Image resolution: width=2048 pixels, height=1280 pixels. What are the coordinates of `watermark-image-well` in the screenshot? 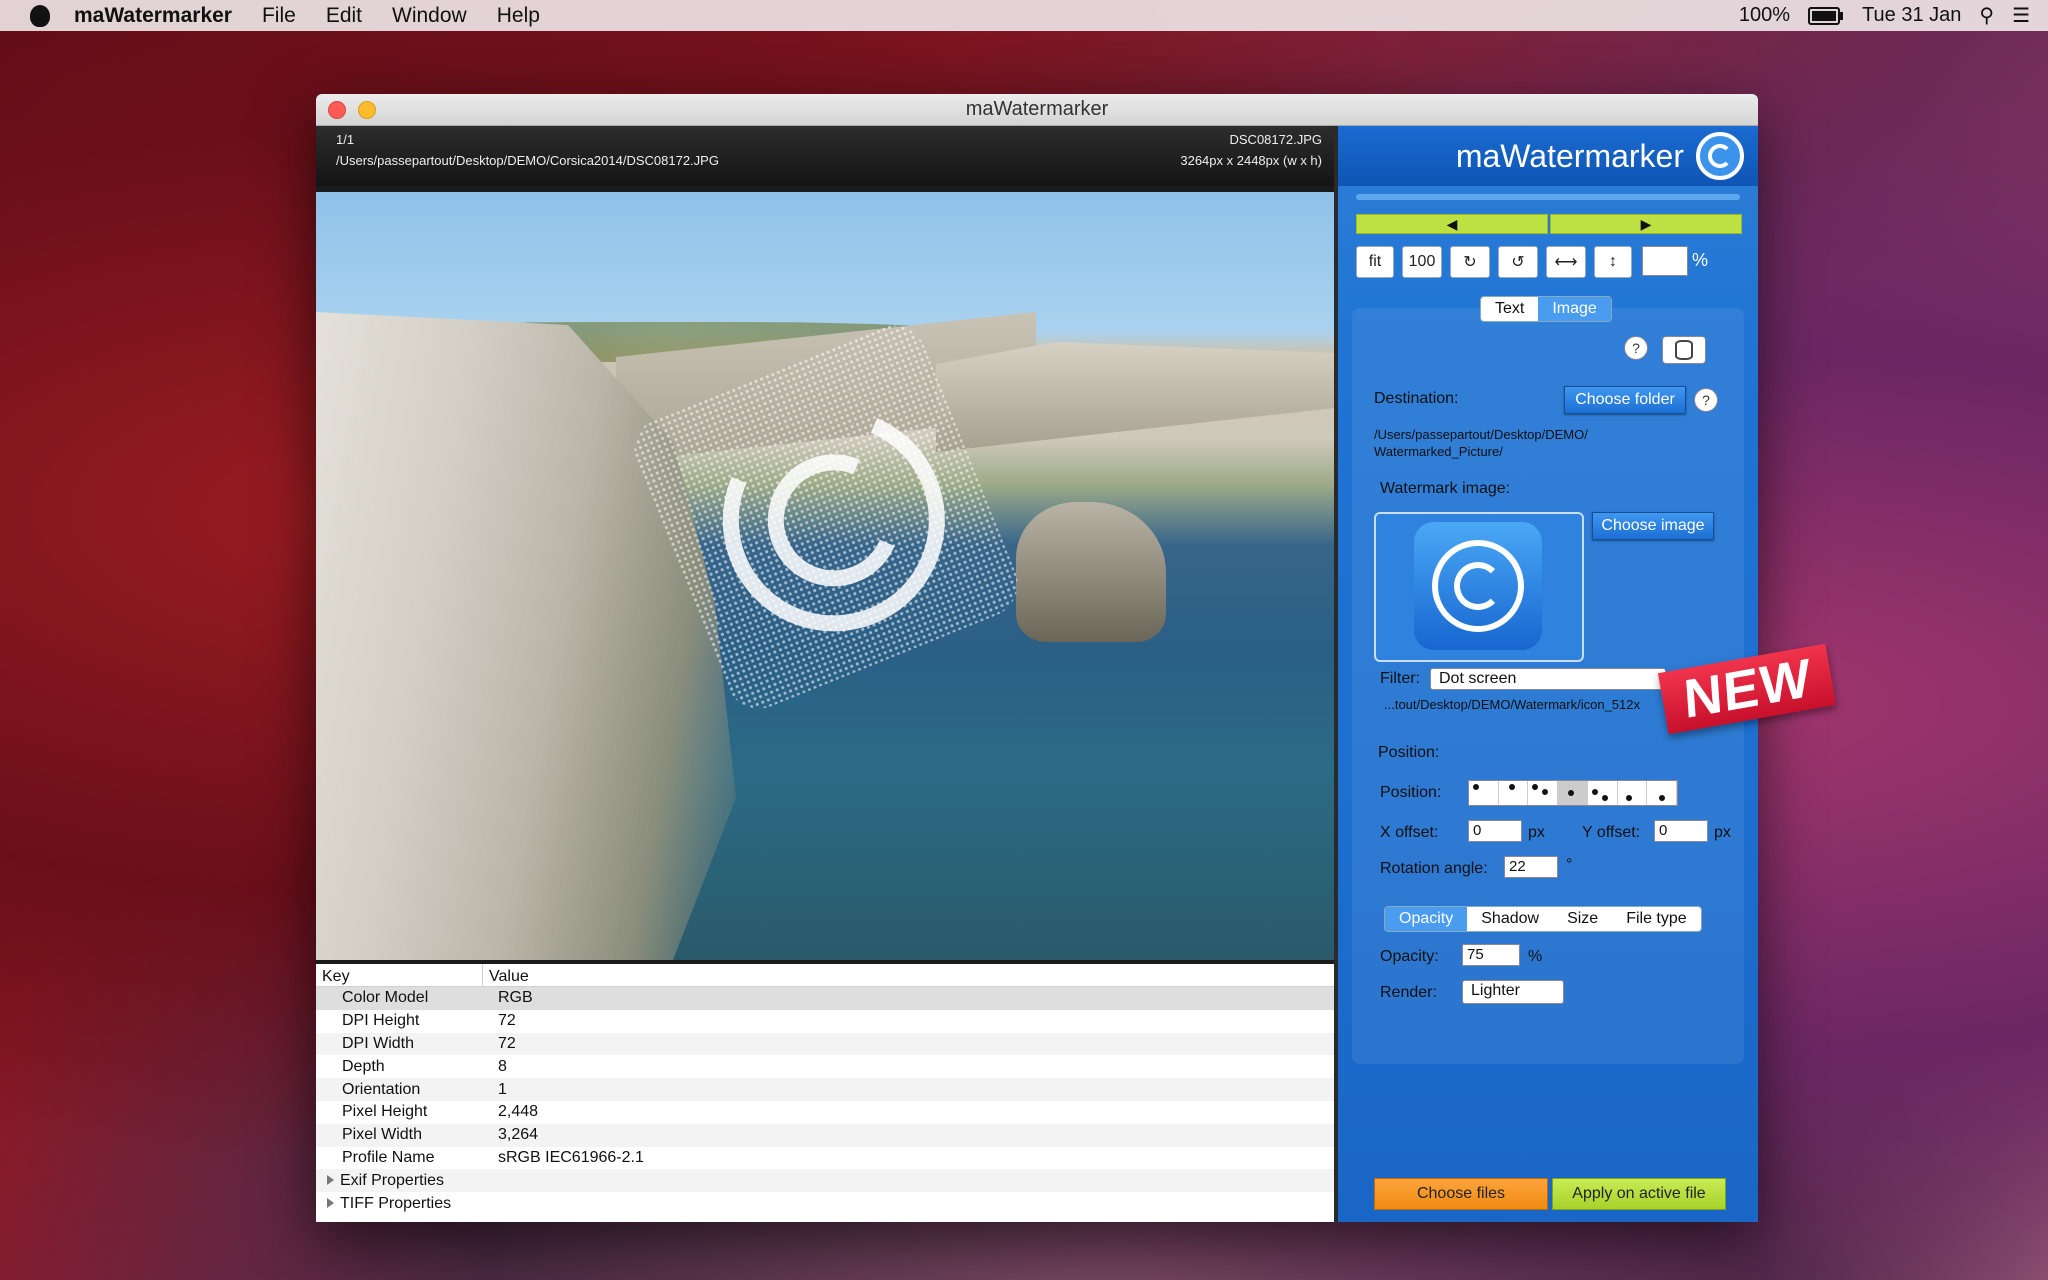 It's located at (1479, 587).